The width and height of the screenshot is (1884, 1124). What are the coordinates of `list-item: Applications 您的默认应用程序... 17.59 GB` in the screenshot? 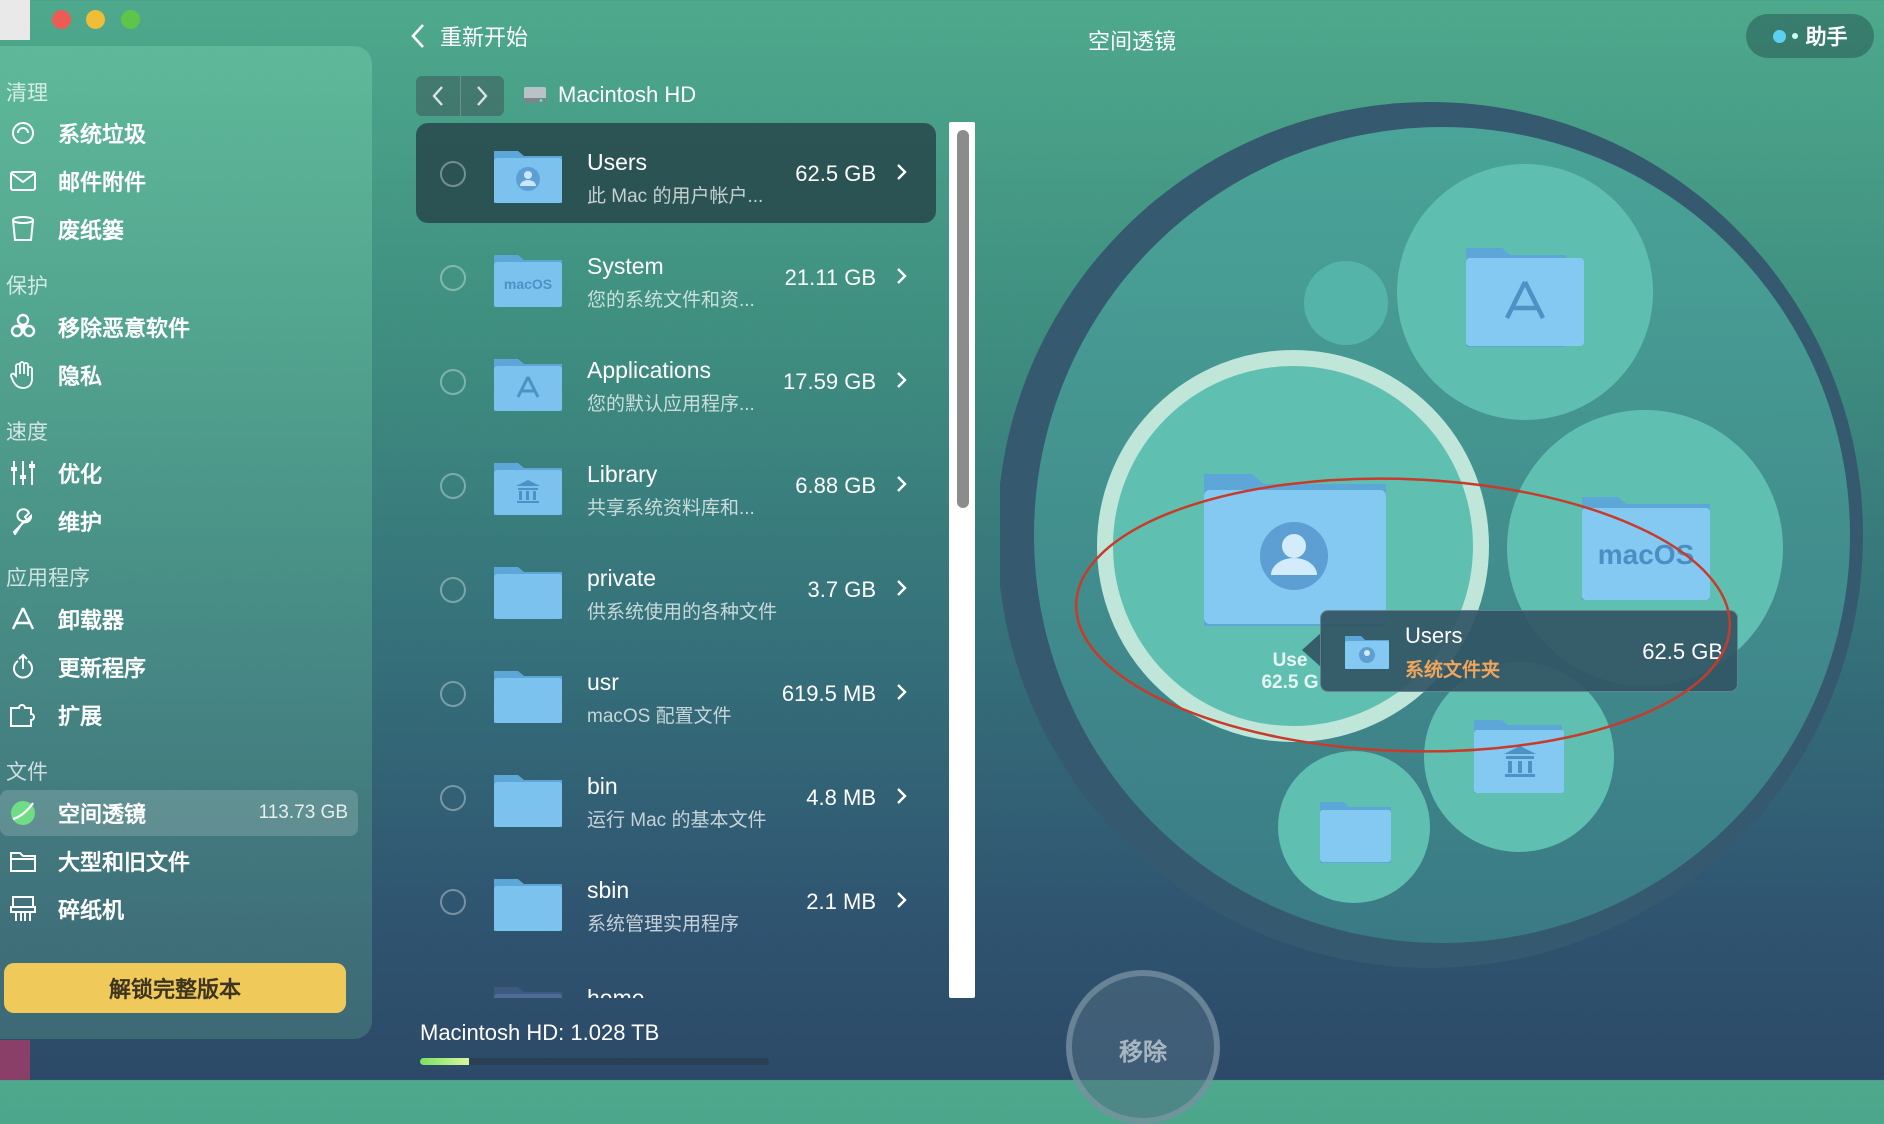 It's located at (676, 381).